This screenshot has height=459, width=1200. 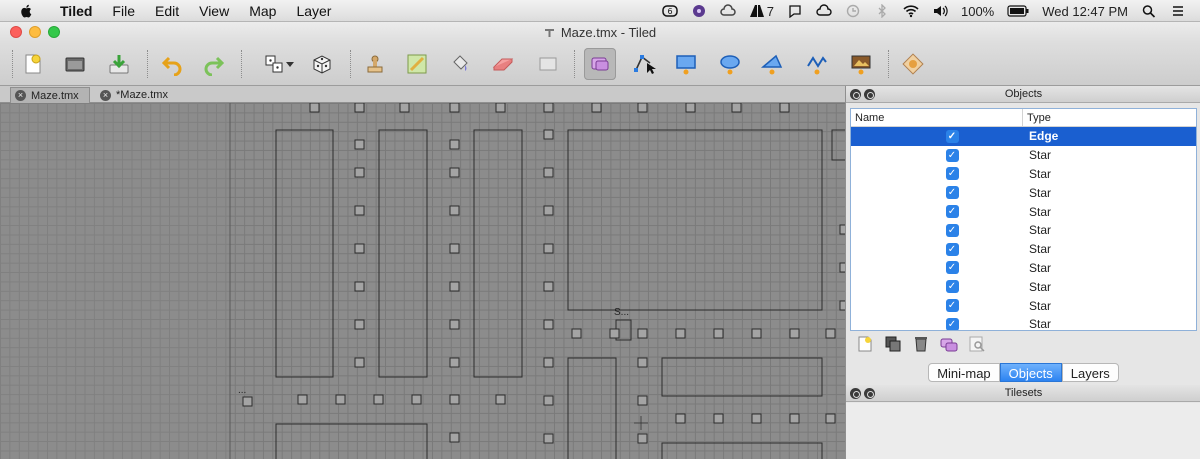 I want to click on close-window-button, so click(x=16, y=32).